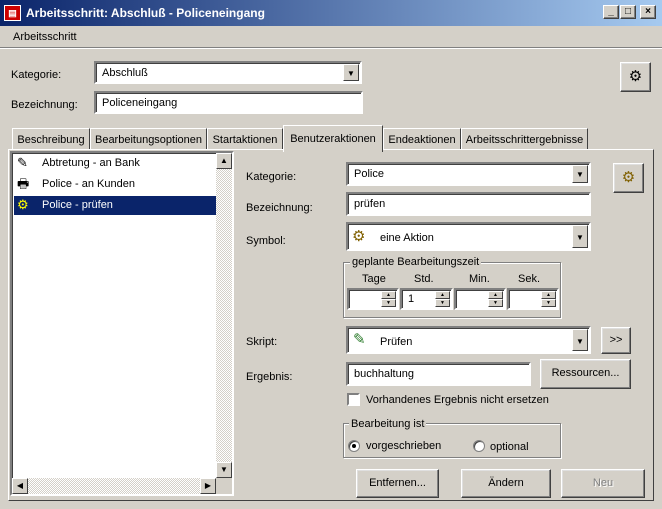  What do you see at coordinates (396, 342) in the screenshot?
I see `skript-value: Prüfen` at bounding box center [396, 342].